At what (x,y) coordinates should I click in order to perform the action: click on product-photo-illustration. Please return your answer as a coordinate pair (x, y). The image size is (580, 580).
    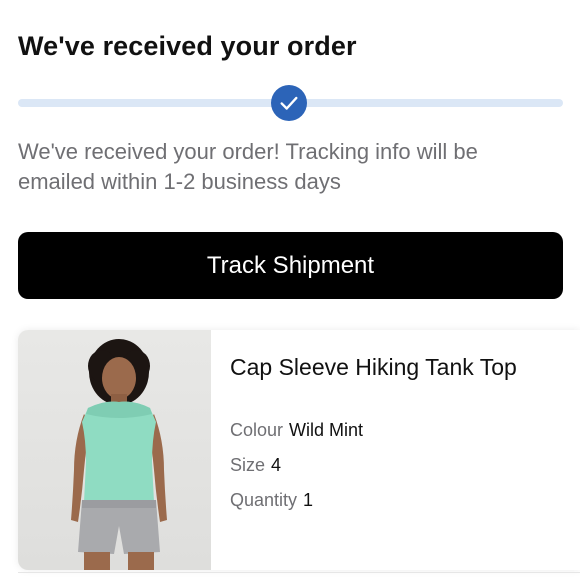
    Looking at the image, I should click on (119, 454).